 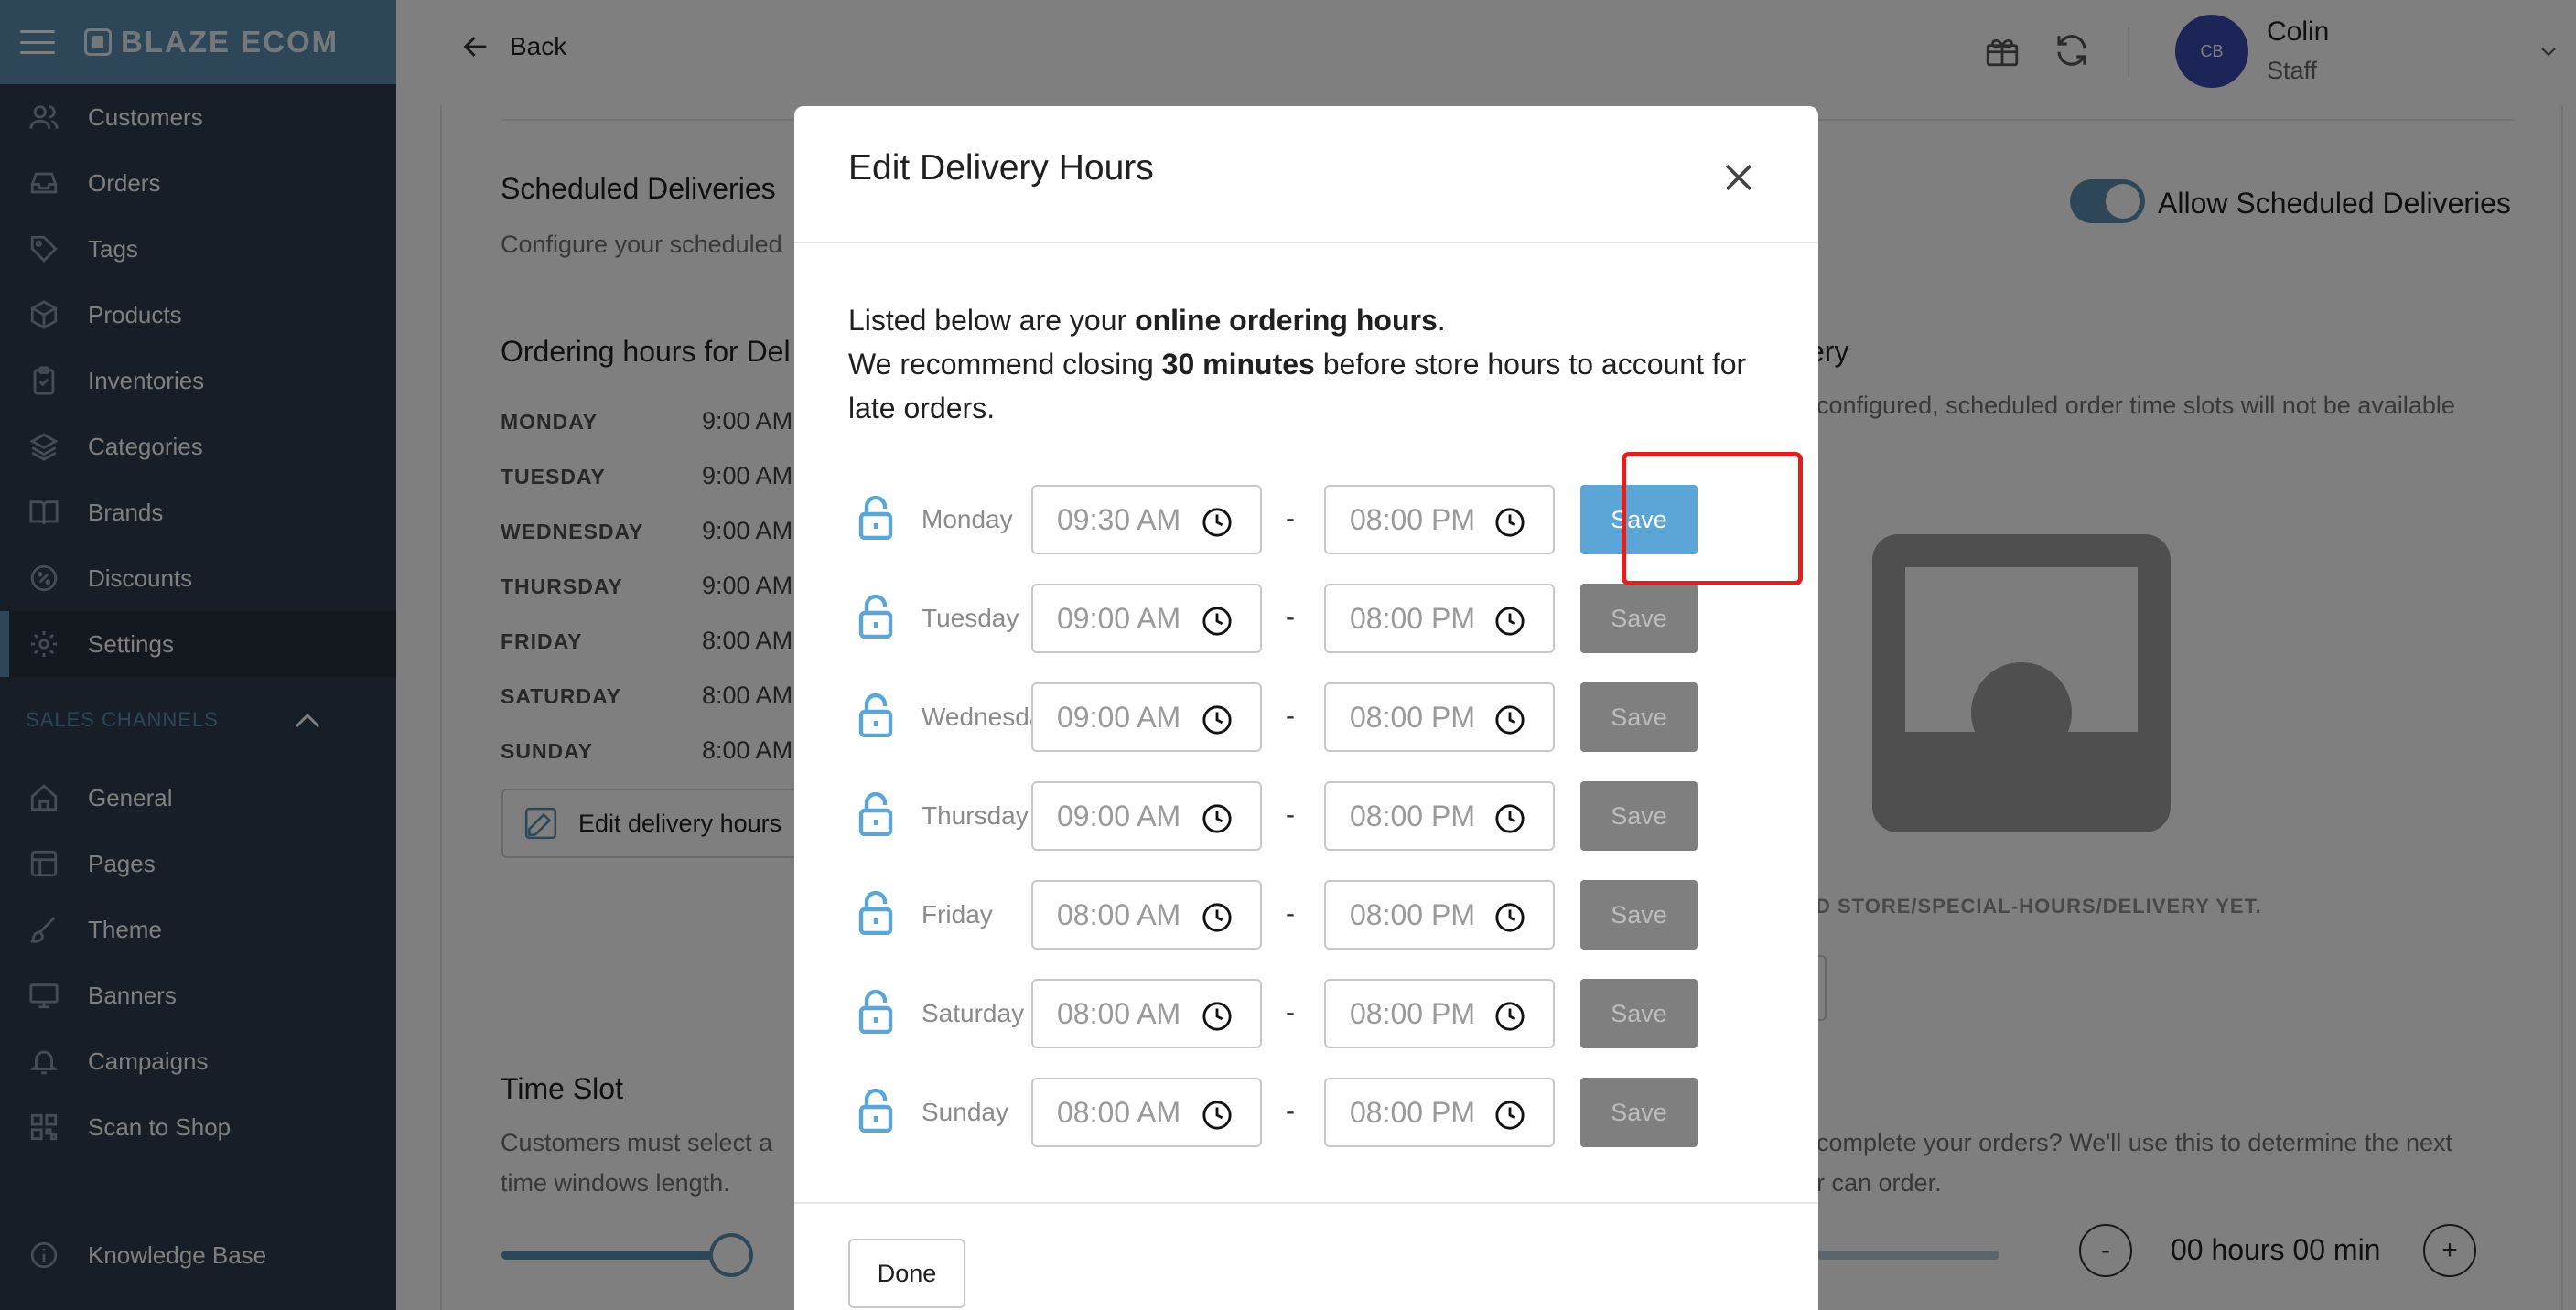 What do you see at coordinates (906, 1273) in the screenshot?
I see `done-button: Done` at bounding box center [906, 1273].